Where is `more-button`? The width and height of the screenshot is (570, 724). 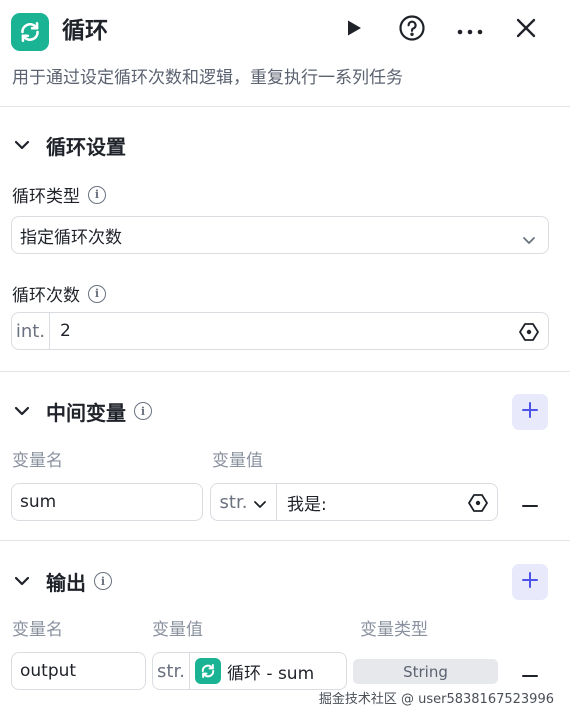 more-button is located at coordinates (470, 30).